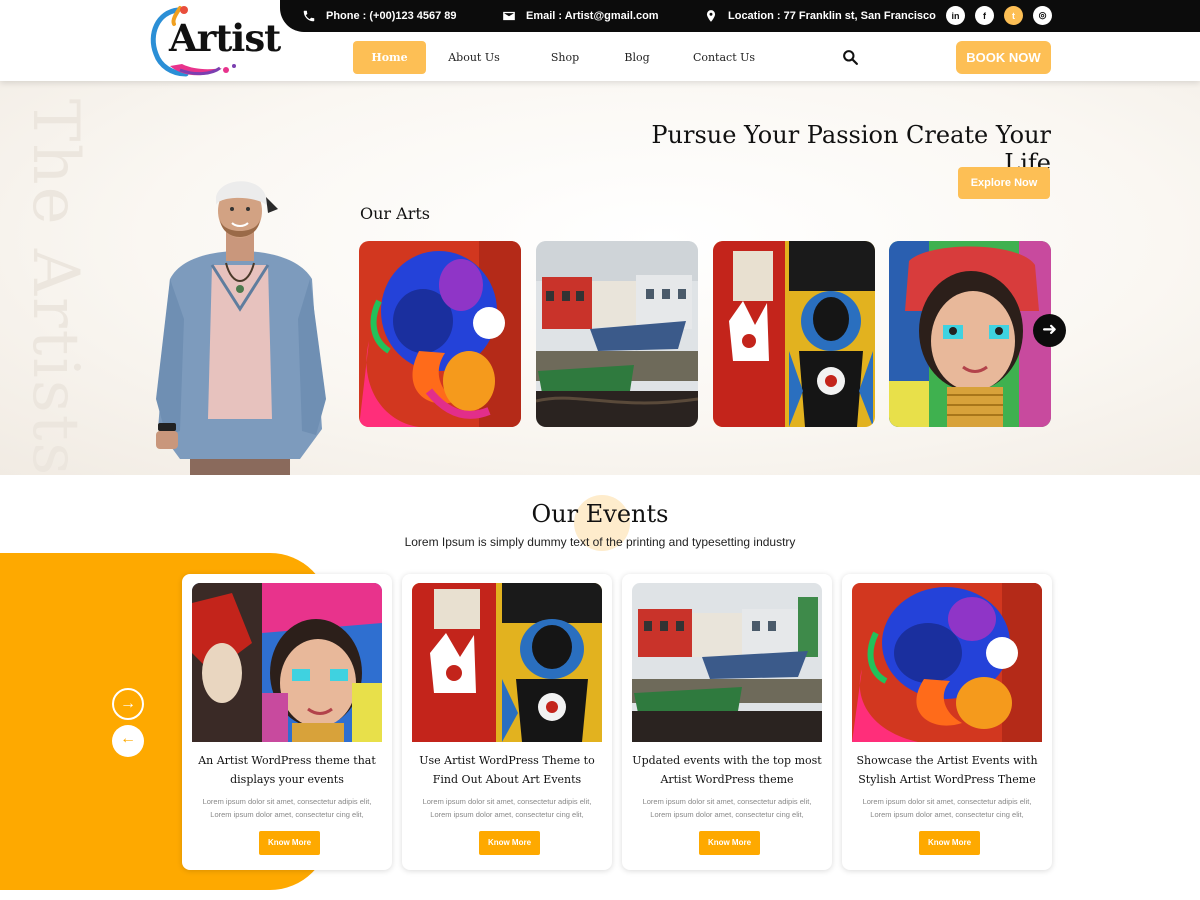 This screenshot has width=1200, height=900. I want to click on book-now-button: BOOK NOW, so click(1003, 57).